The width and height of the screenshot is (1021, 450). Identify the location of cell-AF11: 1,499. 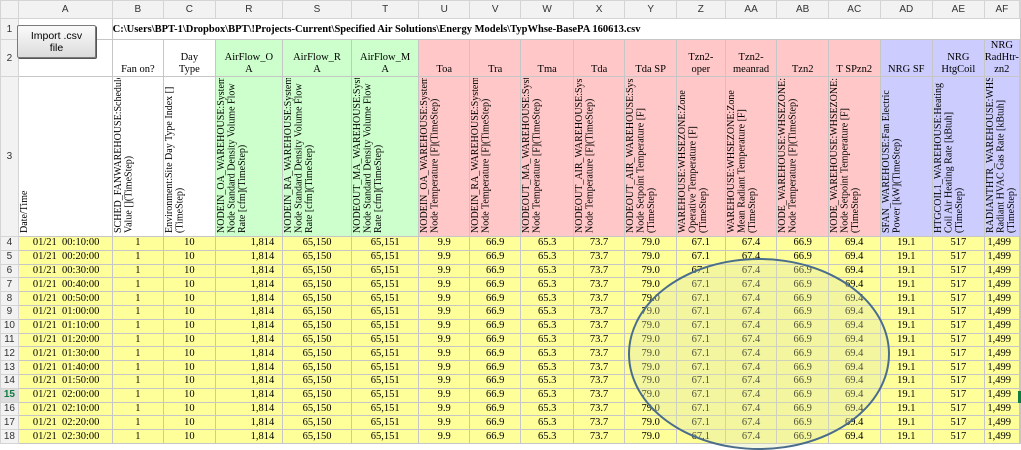
(1002, 340).